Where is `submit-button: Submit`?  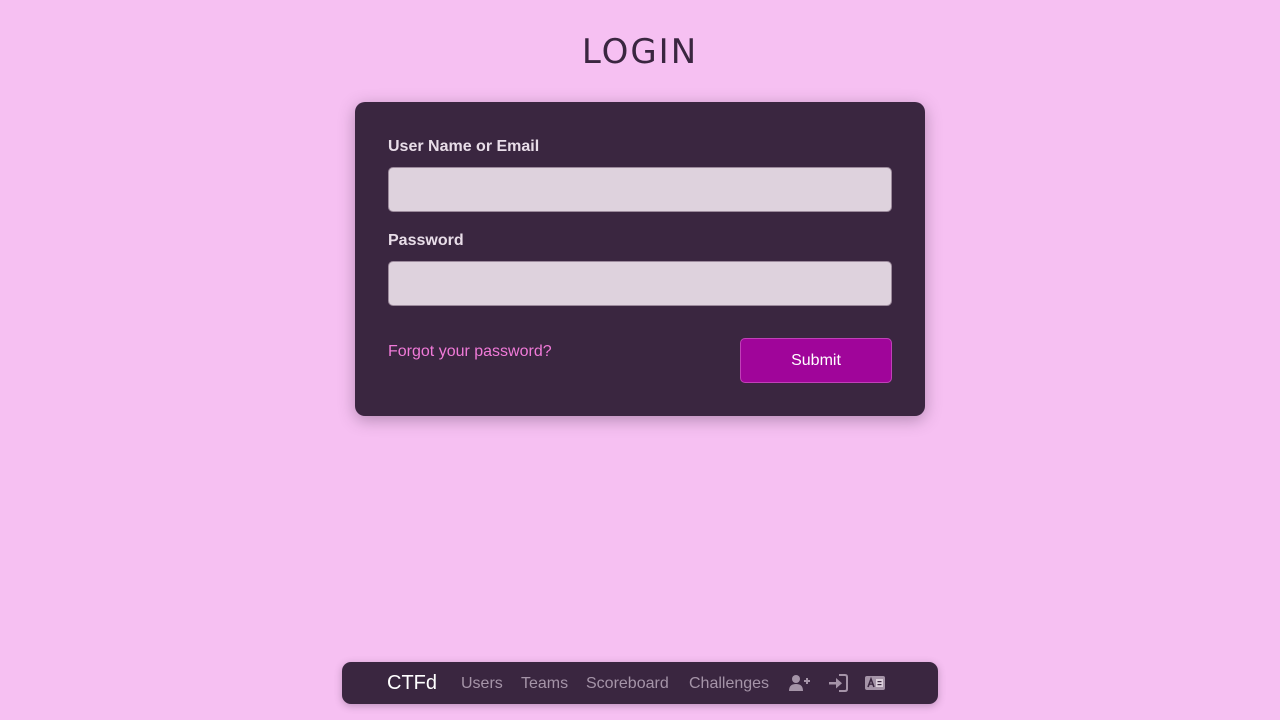 submit-button: Submit is located at coordinates (816, 360).